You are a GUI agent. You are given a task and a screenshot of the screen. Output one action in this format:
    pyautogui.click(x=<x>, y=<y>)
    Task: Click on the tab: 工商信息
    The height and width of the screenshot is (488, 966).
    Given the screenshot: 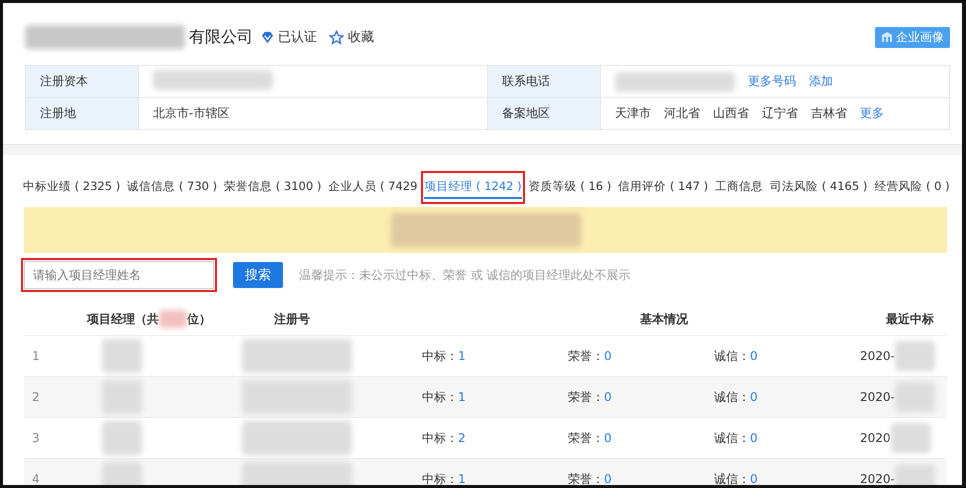 What is the action you would take?
    pyautogui.click(x=739, y=187)
    